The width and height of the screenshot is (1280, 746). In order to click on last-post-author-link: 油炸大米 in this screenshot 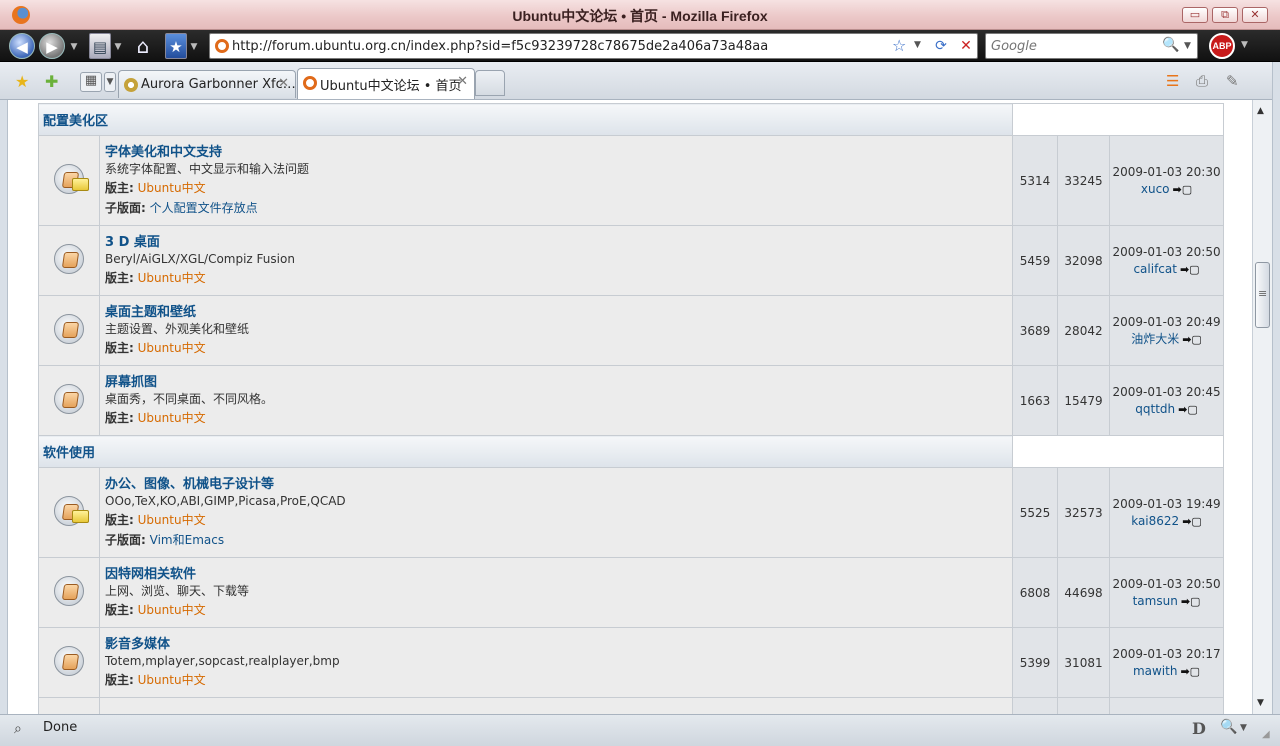, I will do `click(1155, 339)`.